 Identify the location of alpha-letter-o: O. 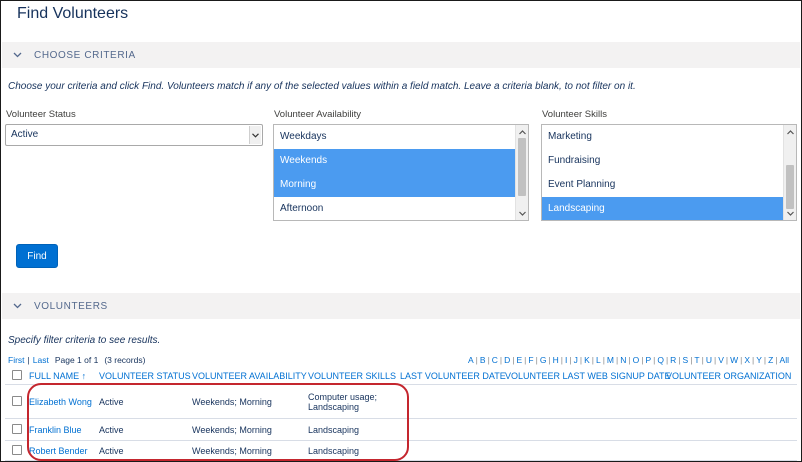
(636, 360).